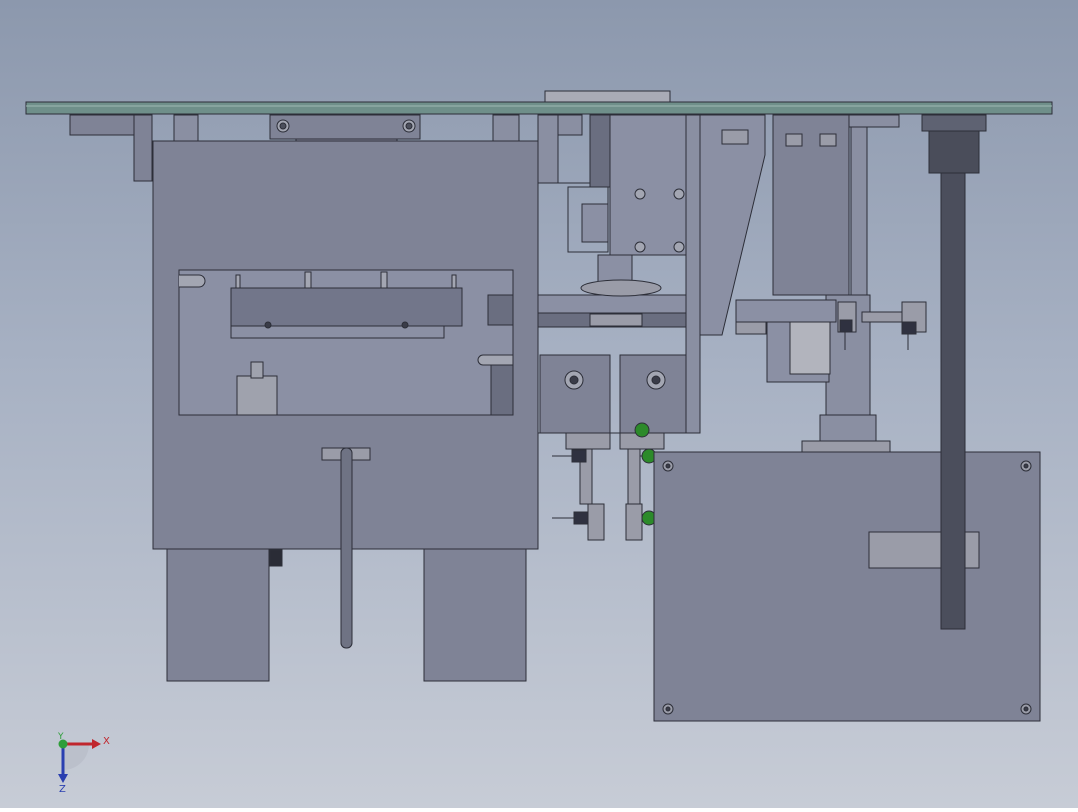 This screenshot has width=1078, height=812. Describe the element at coordinates (218, 615) in the screenshot. I see `left-leg` at that location.